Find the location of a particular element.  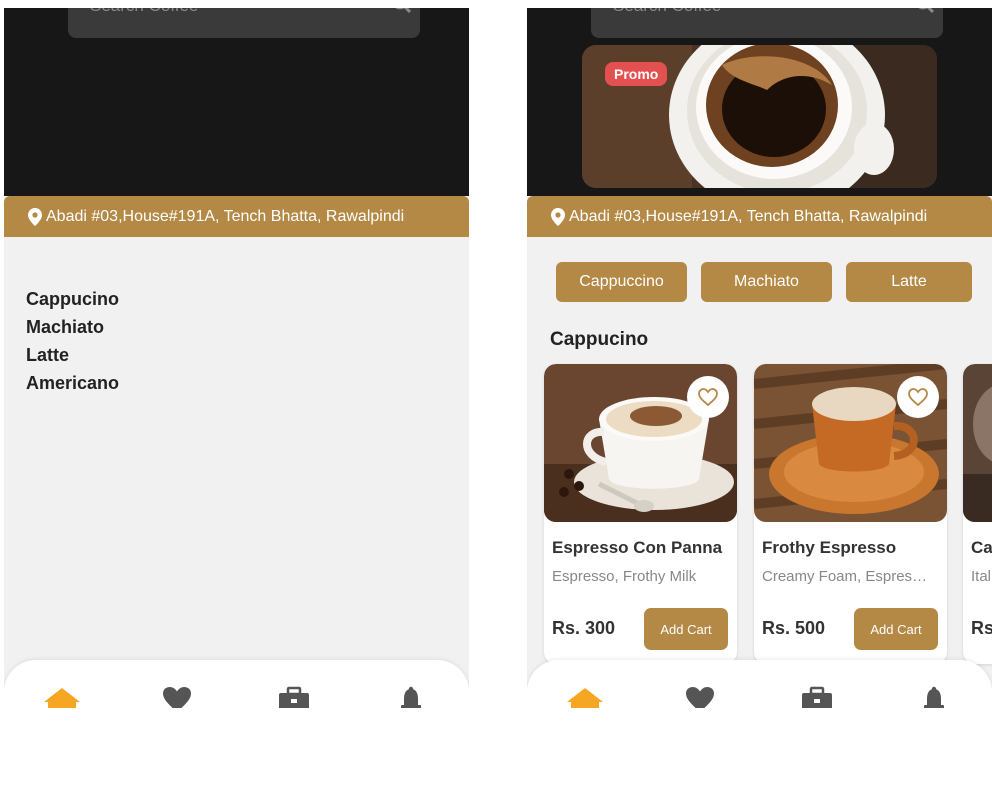

product-card: Ca Ital Rs is located at coordinates (977, 514).